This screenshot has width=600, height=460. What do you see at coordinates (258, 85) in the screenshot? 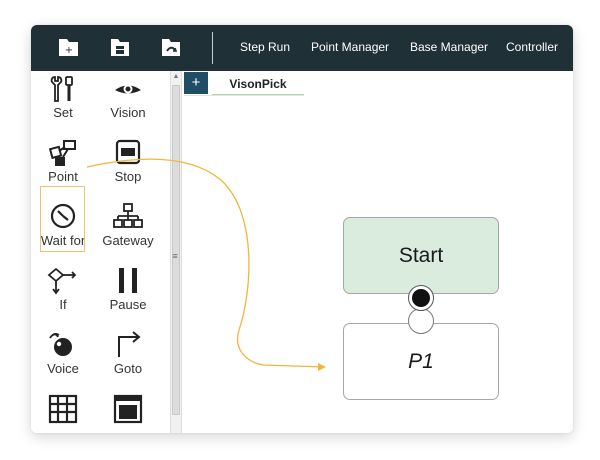
I see `tab-visonpick: VisonPick` at bounding box center [258, 85].